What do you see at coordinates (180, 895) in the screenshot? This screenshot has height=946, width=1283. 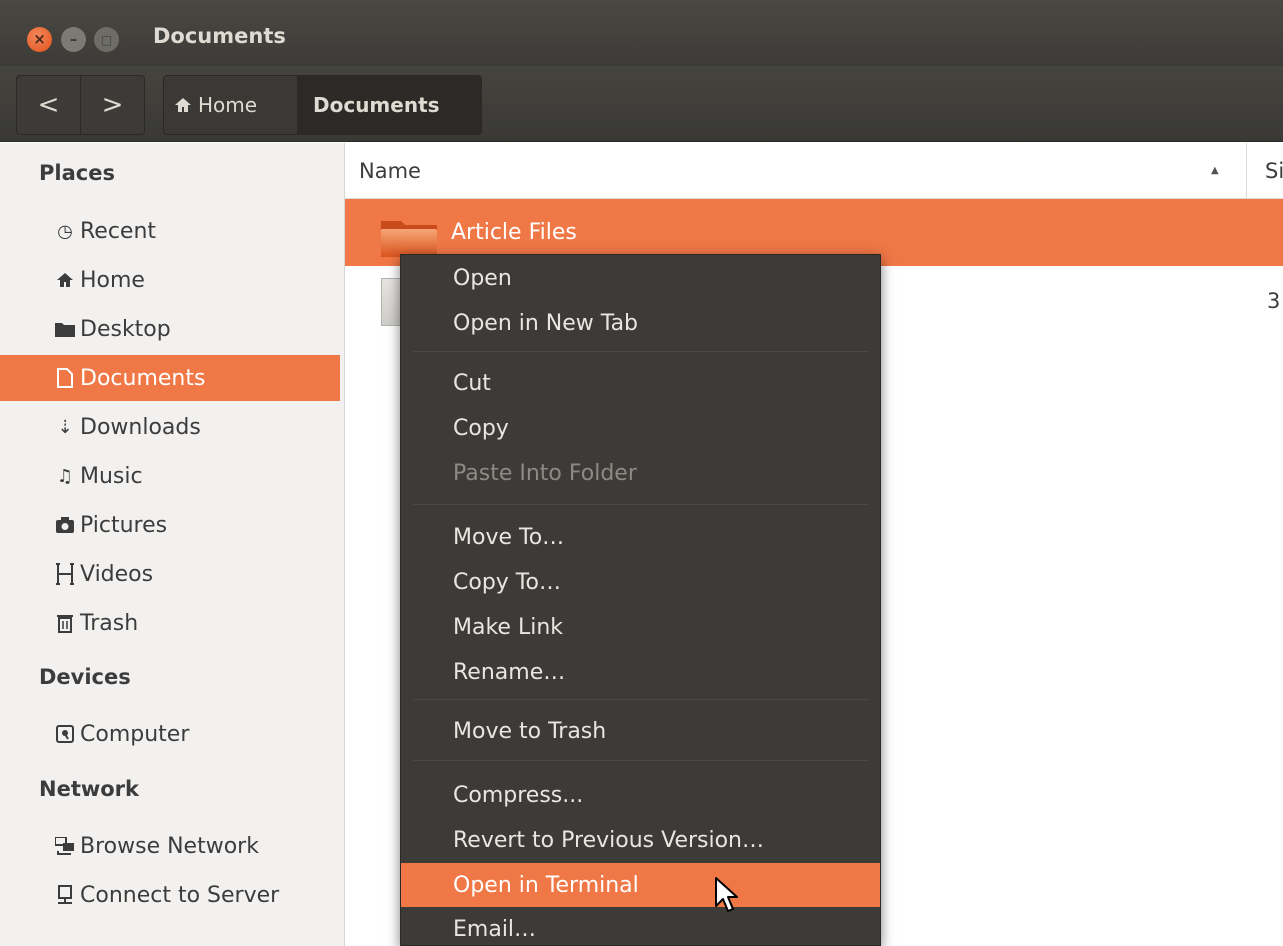 I see `sidebar-item-label: Connect to Server` at bounding box center [180, 895].